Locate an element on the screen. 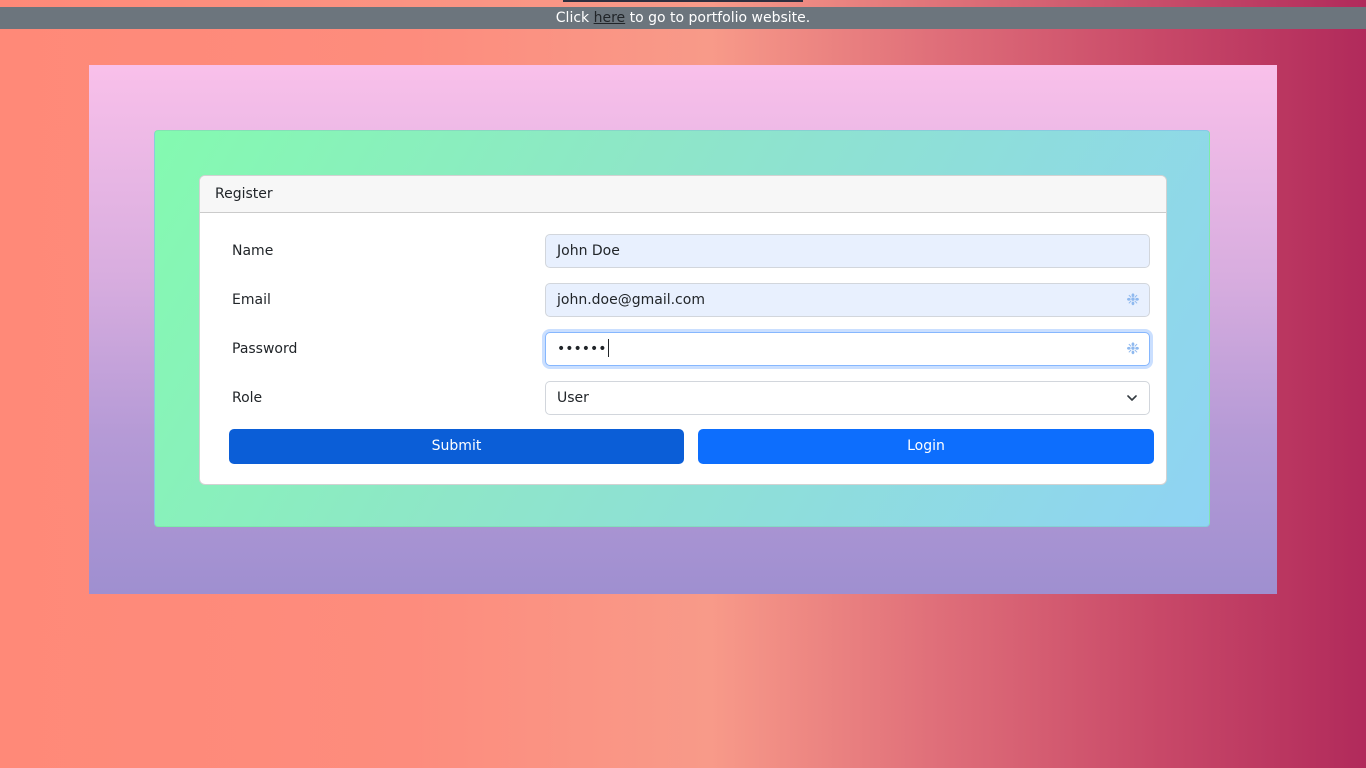 The width and height of the screenshot is (1366, 768). top-strip is located at coordinates (683, 3).